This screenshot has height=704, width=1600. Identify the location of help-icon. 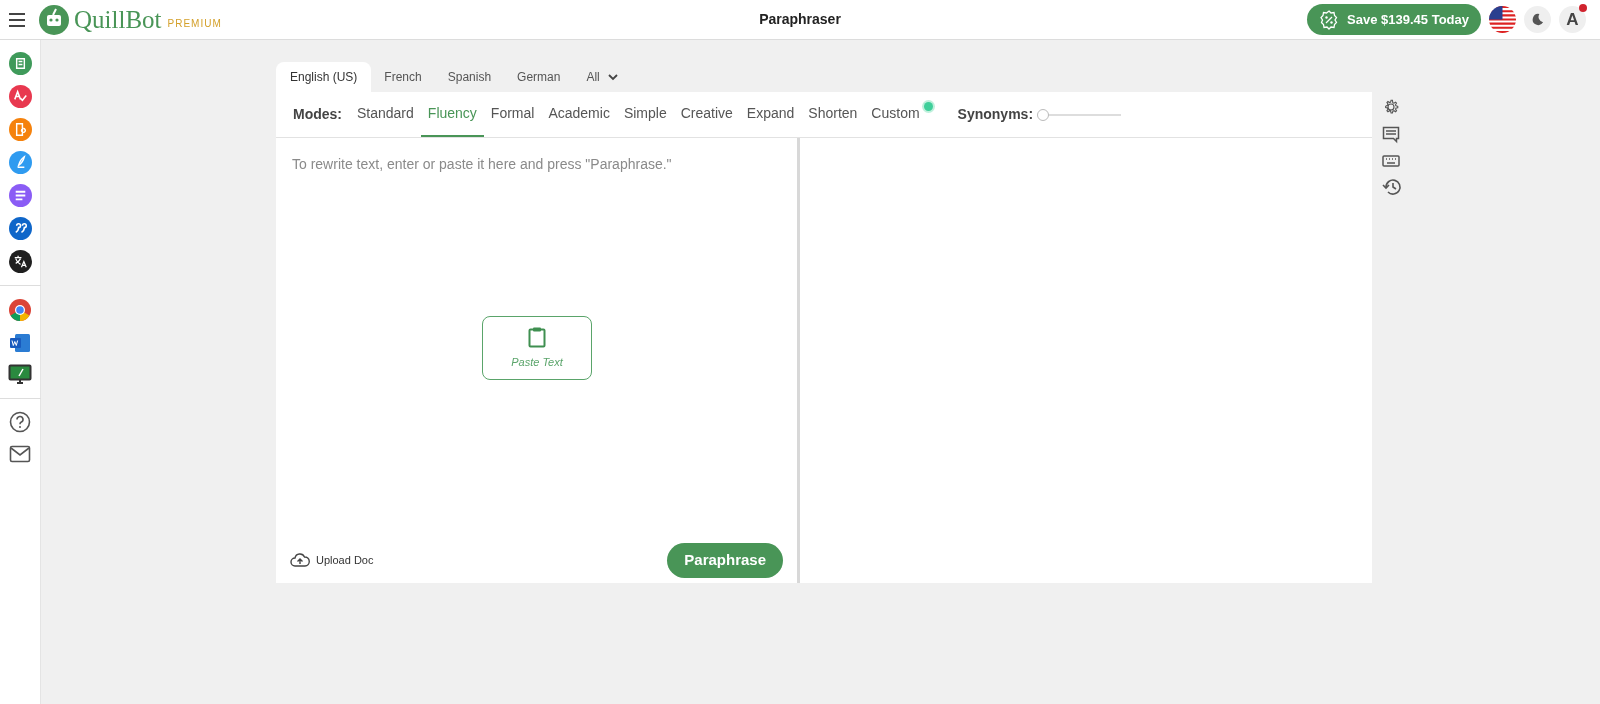
(20, 422).